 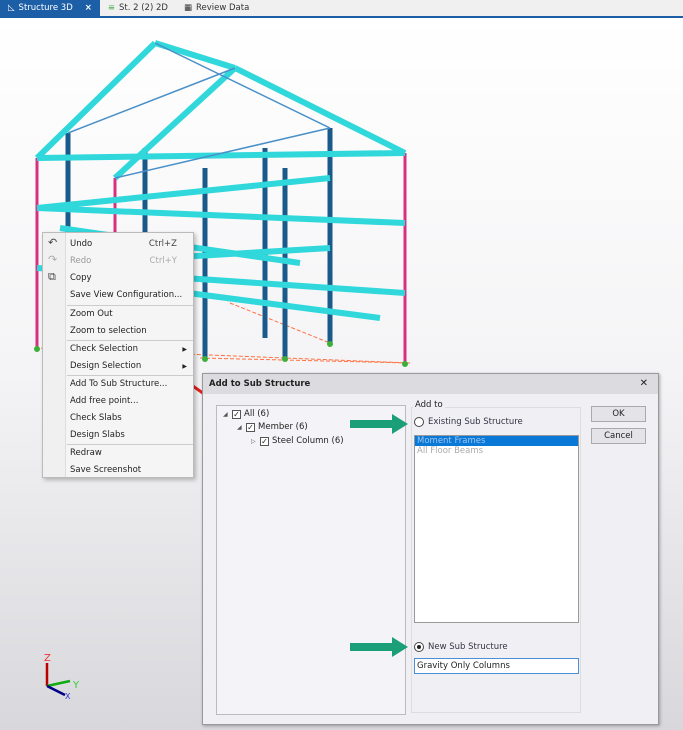 What do you see at coordinates (68, 696) in the screenshot?
I see `axis-x-label: X` at bounding box center [68, 696].